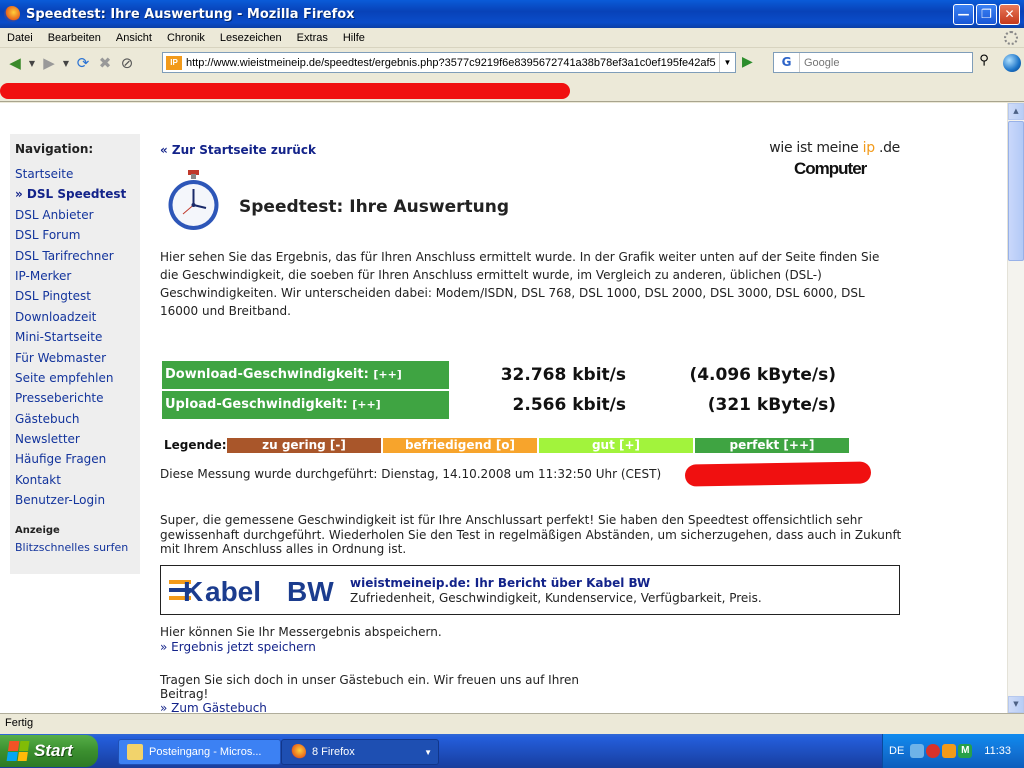  What do you see at coordinates (256, 404) in the screenshot?
I see `upload-label-text: Upload-Geschwindigkeit:` at bounding box center [256, 404].